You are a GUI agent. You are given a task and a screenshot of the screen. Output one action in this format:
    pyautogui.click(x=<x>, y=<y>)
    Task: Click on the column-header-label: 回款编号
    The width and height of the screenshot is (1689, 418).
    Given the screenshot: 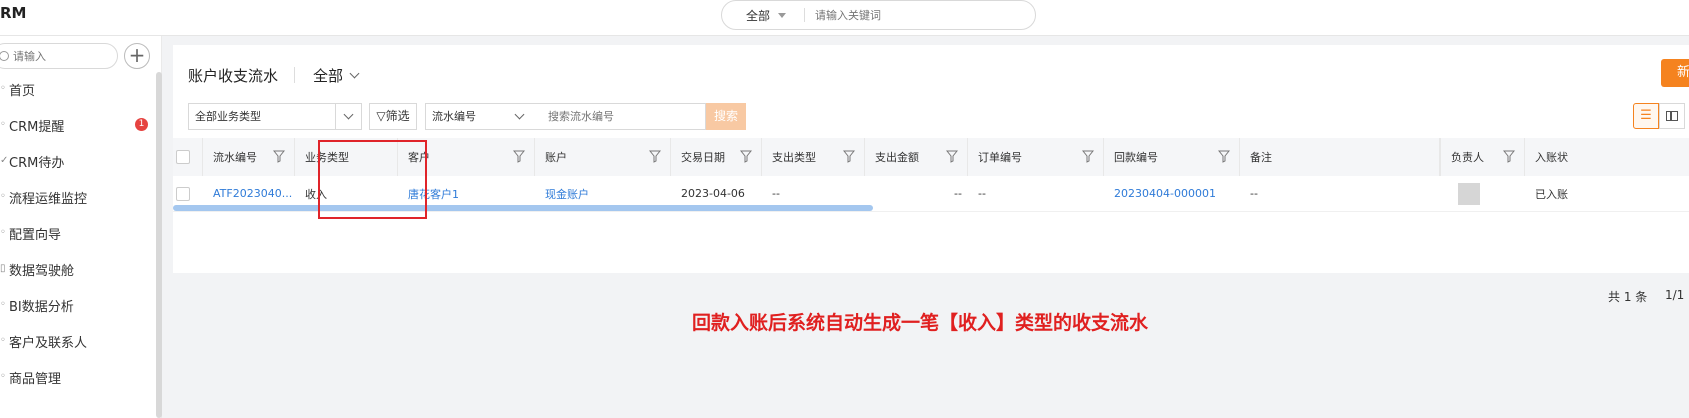 What is the action you would take?
    pyautogui.click(x=1136, y=157)
    